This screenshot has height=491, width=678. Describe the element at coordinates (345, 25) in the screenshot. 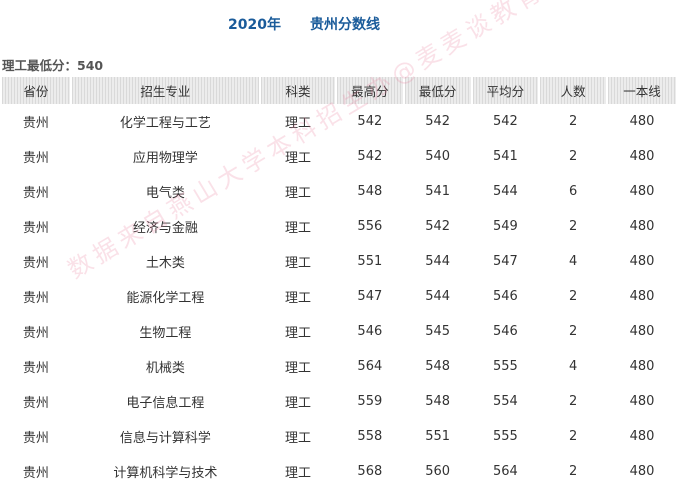

I see `title-province: 贵州分数线` at that location.